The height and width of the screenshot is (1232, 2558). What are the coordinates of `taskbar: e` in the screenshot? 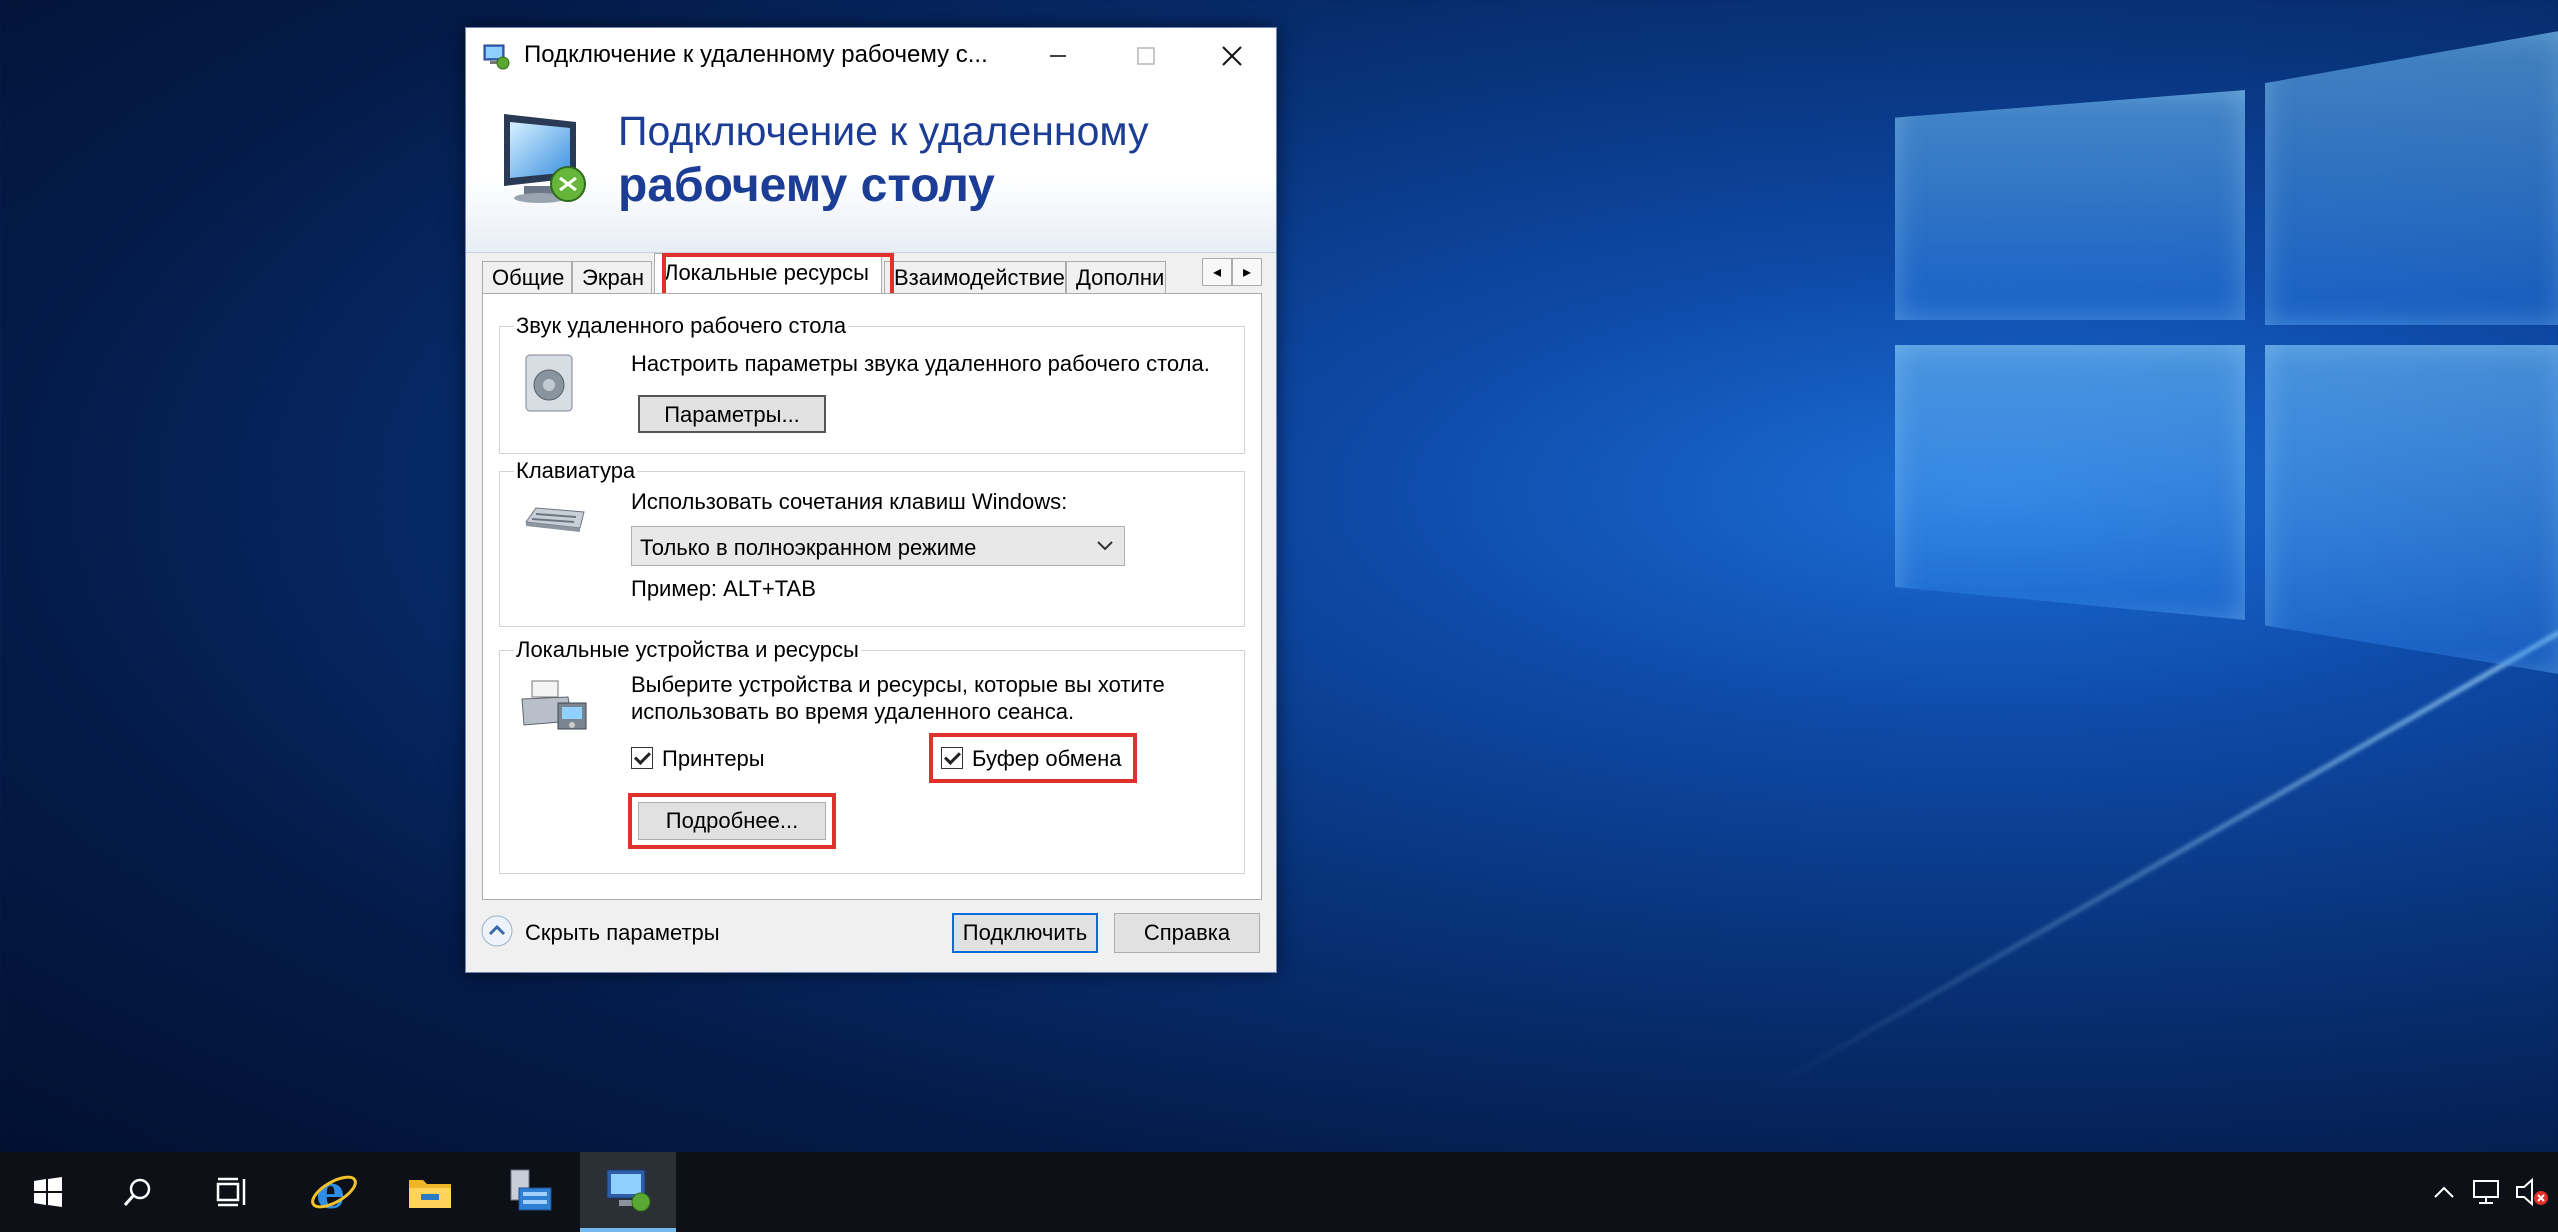 It's located at (1279, 1192).